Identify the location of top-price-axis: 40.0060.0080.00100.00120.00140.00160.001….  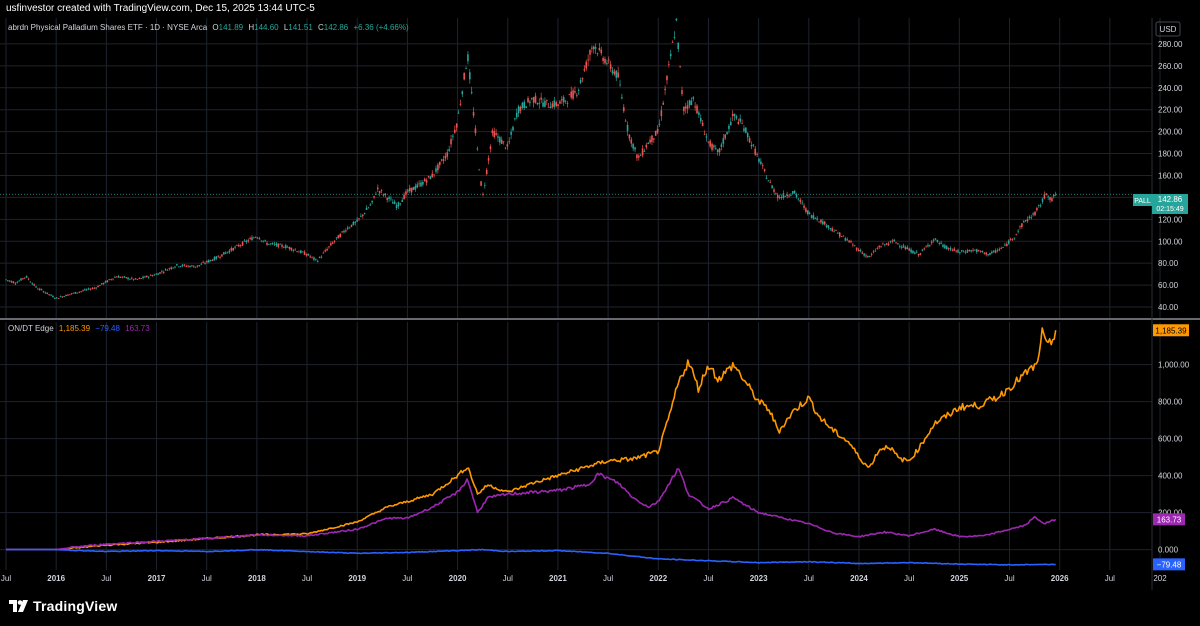
(1170, 176).